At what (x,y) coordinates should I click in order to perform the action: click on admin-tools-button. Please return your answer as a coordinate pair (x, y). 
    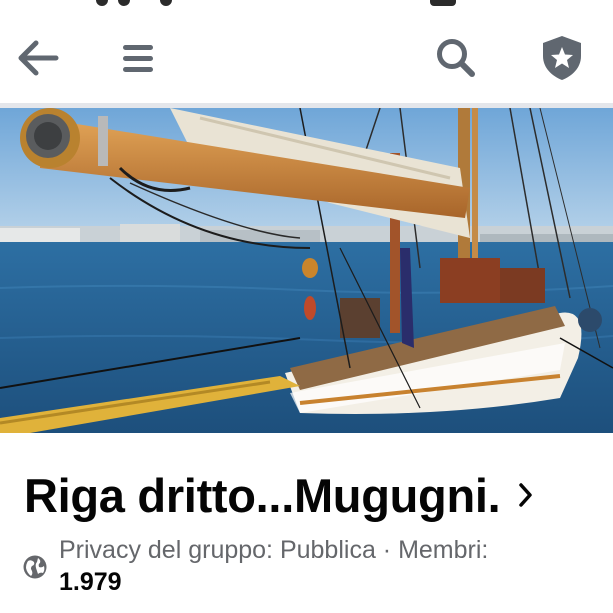
    Looking at the image, I should click on (562, 58).